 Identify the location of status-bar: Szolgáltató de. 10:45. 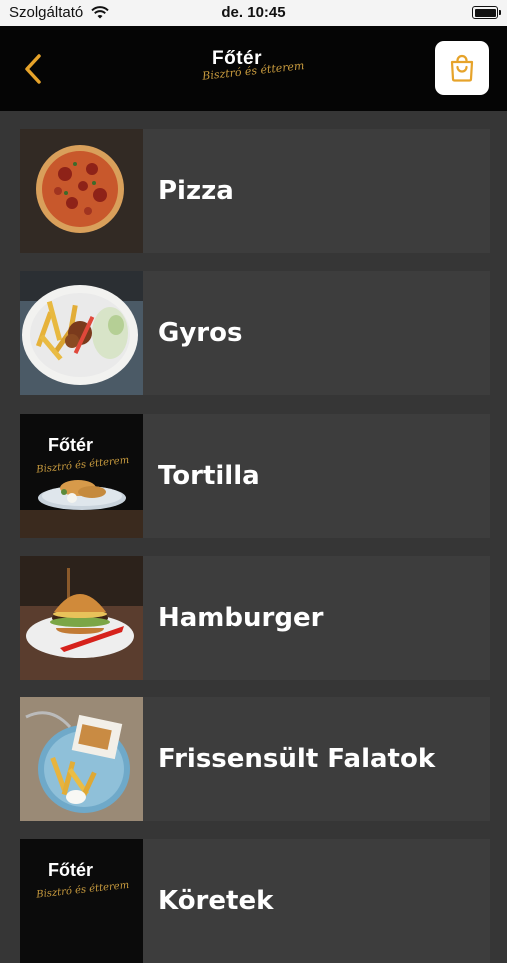
(253, 13).